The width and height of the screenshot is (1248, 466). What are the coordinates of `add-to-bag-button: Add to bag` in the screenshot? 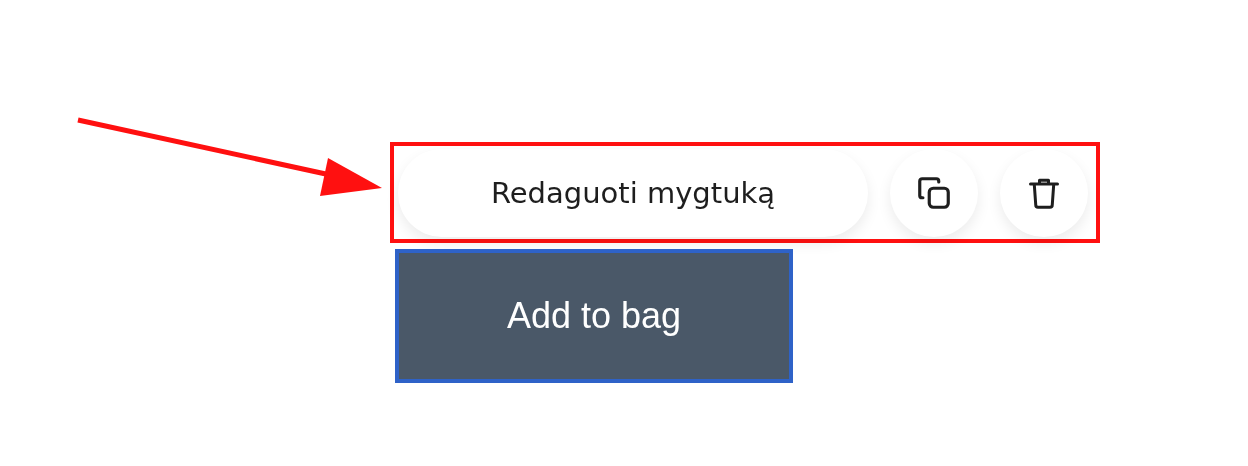 It's located at (594, 316).